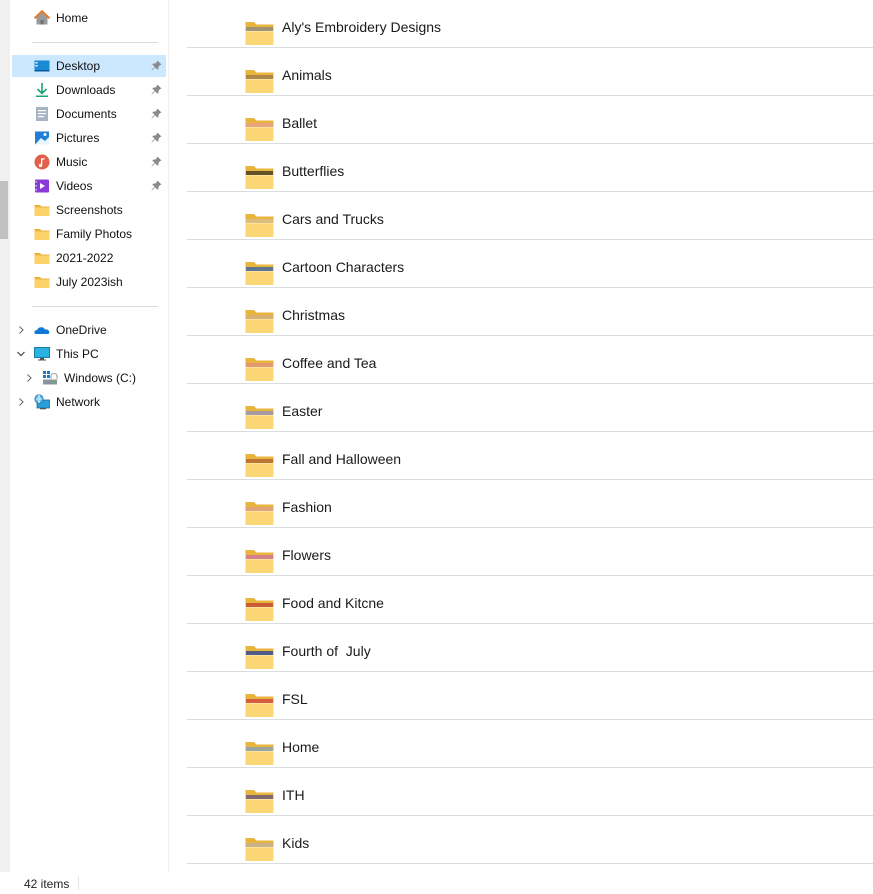 This screenshot has width=873, height=894. Describe the element at coordinates (100, 378) in the screenshot. I see `tree-item-label: Windows (C:)` at that location.